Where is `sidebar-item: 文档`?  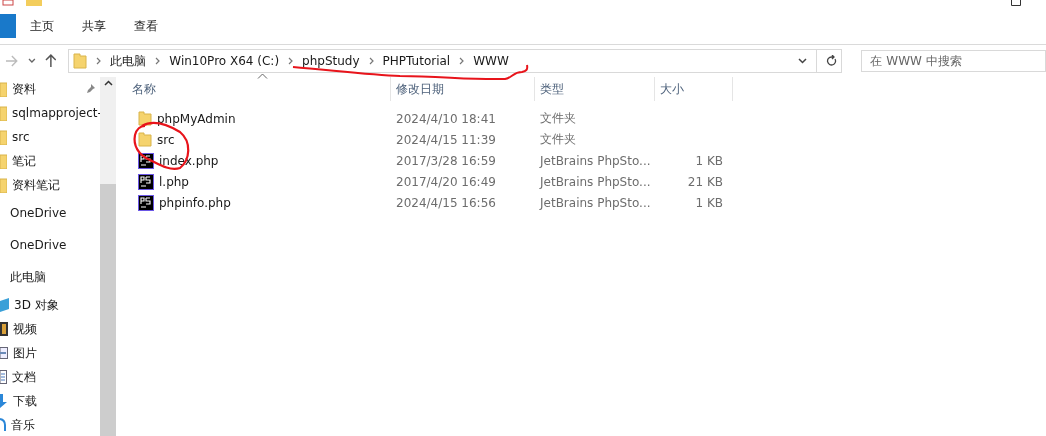
sidebar-item: 文档 is located at coordinates (50, 377).